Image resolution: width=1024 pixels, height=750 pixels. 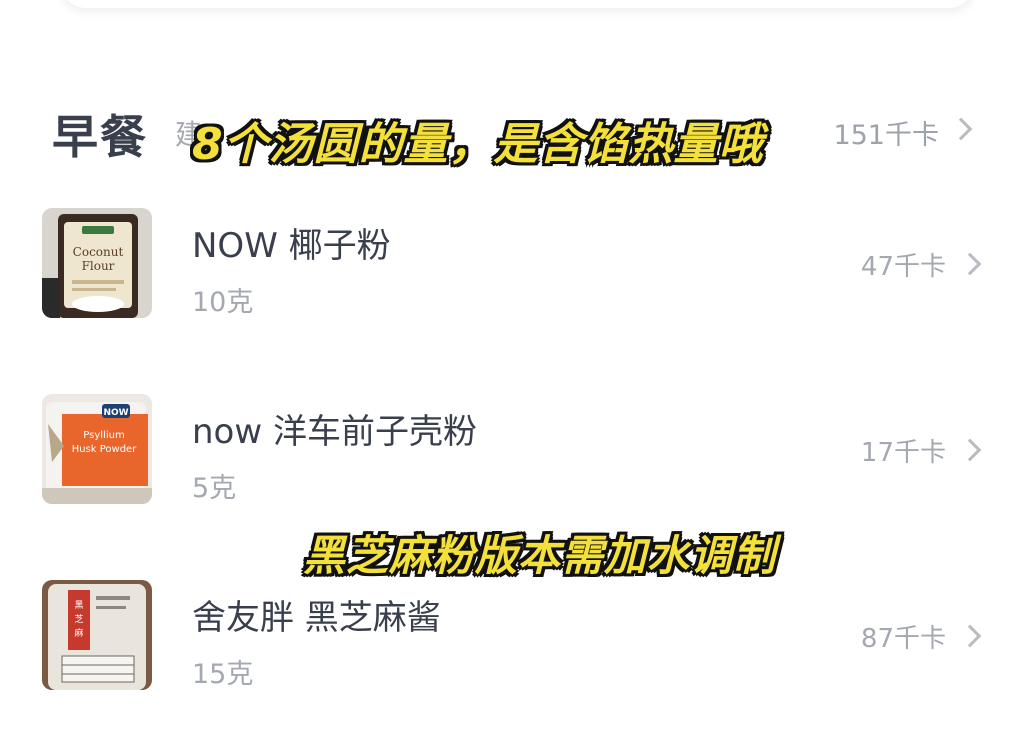 What do you see at coordinates (223, 674) in the screenshot?
I see `food-amount: 15克` at bounding box center [223, 674].